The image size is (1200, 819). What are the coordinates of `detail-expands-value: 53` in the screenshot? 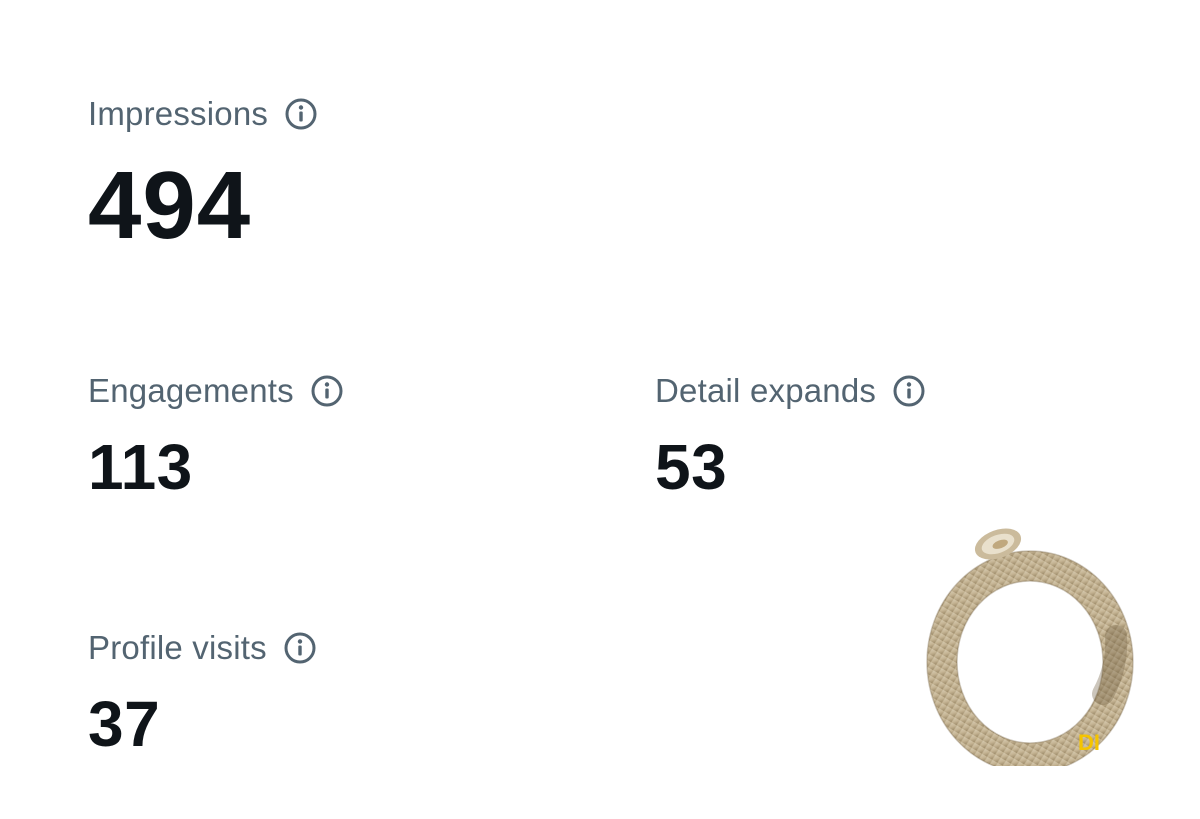 It's located at (691, 467).